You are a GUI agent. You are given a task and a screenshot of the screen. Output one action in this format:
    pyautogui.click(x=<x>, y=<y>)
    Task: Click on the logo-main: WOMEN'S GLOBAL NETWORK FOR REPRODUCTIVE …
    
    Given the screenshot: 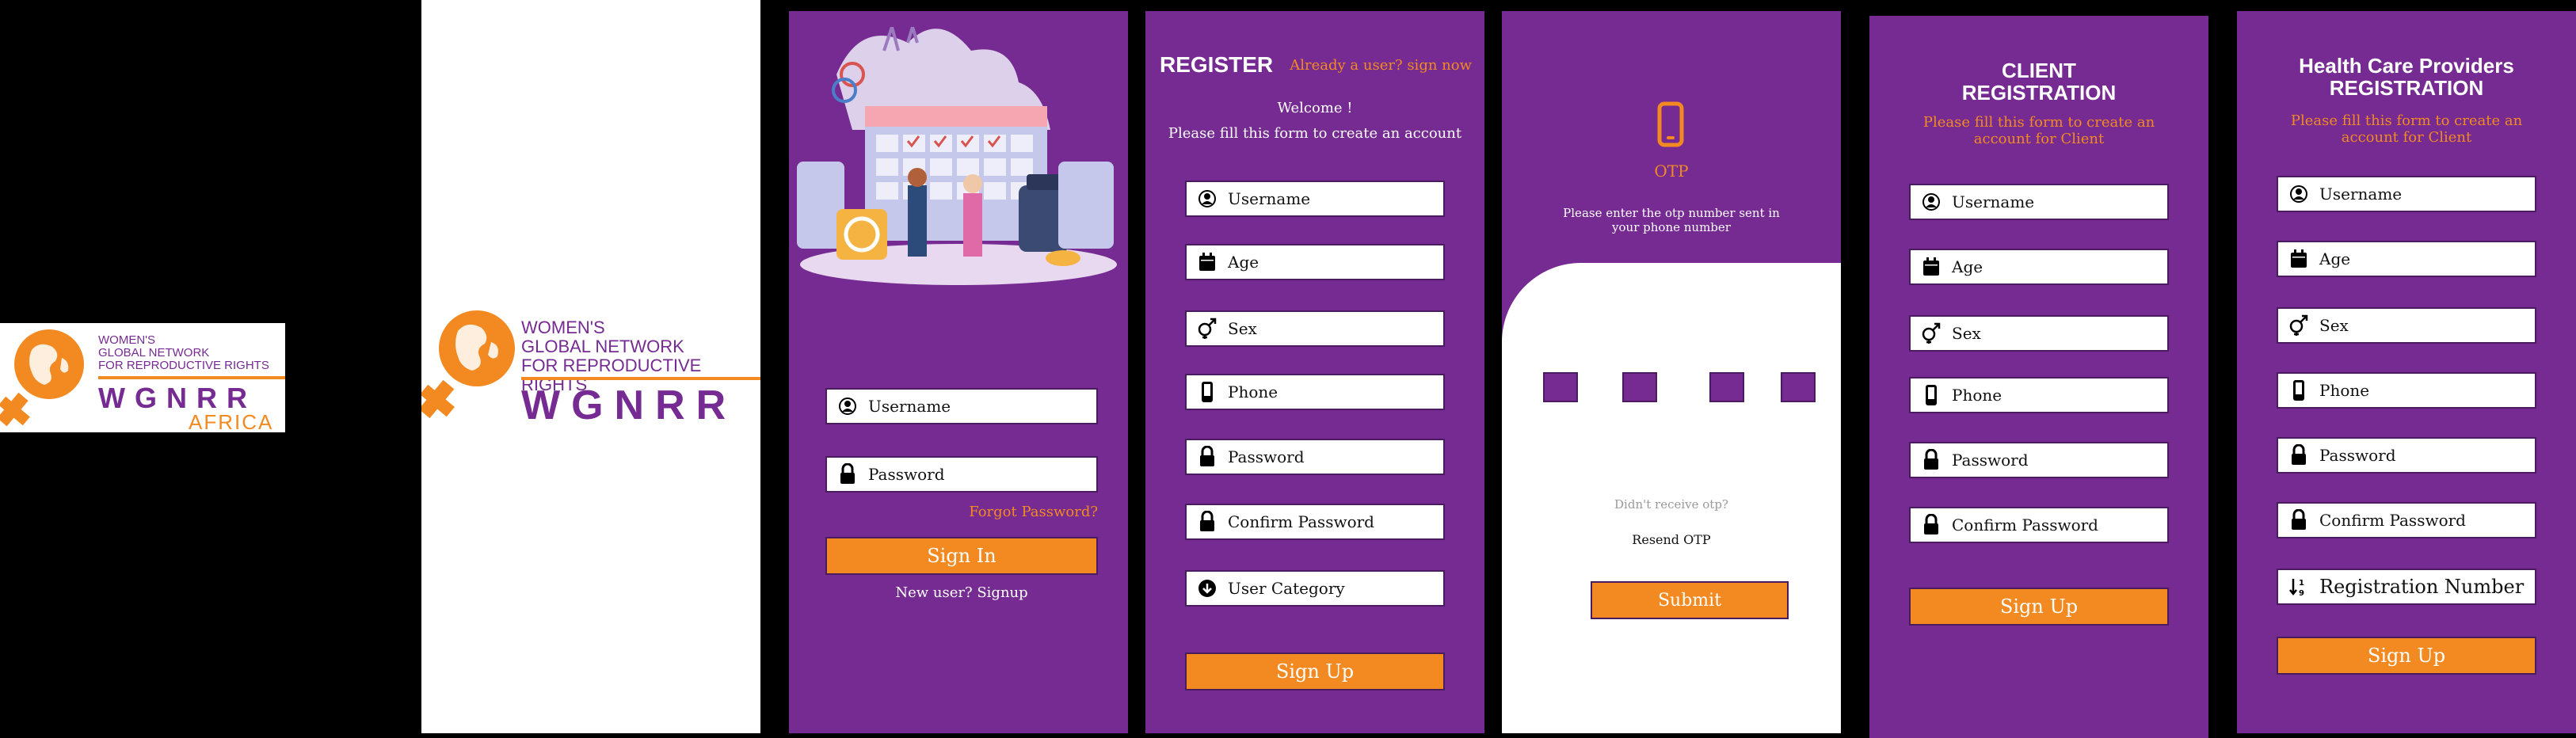 What is the action you would take?
    pyautogui.click(x=591, y=366)
    